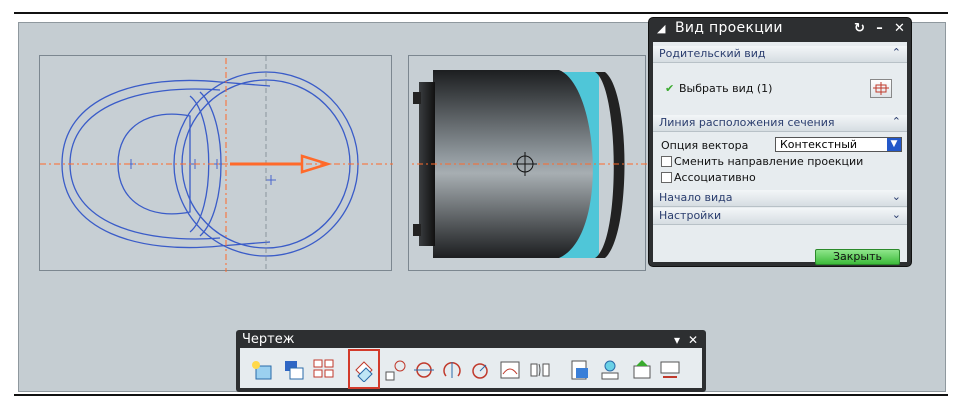  I want to click on base-view-icon, so click(262, 370).